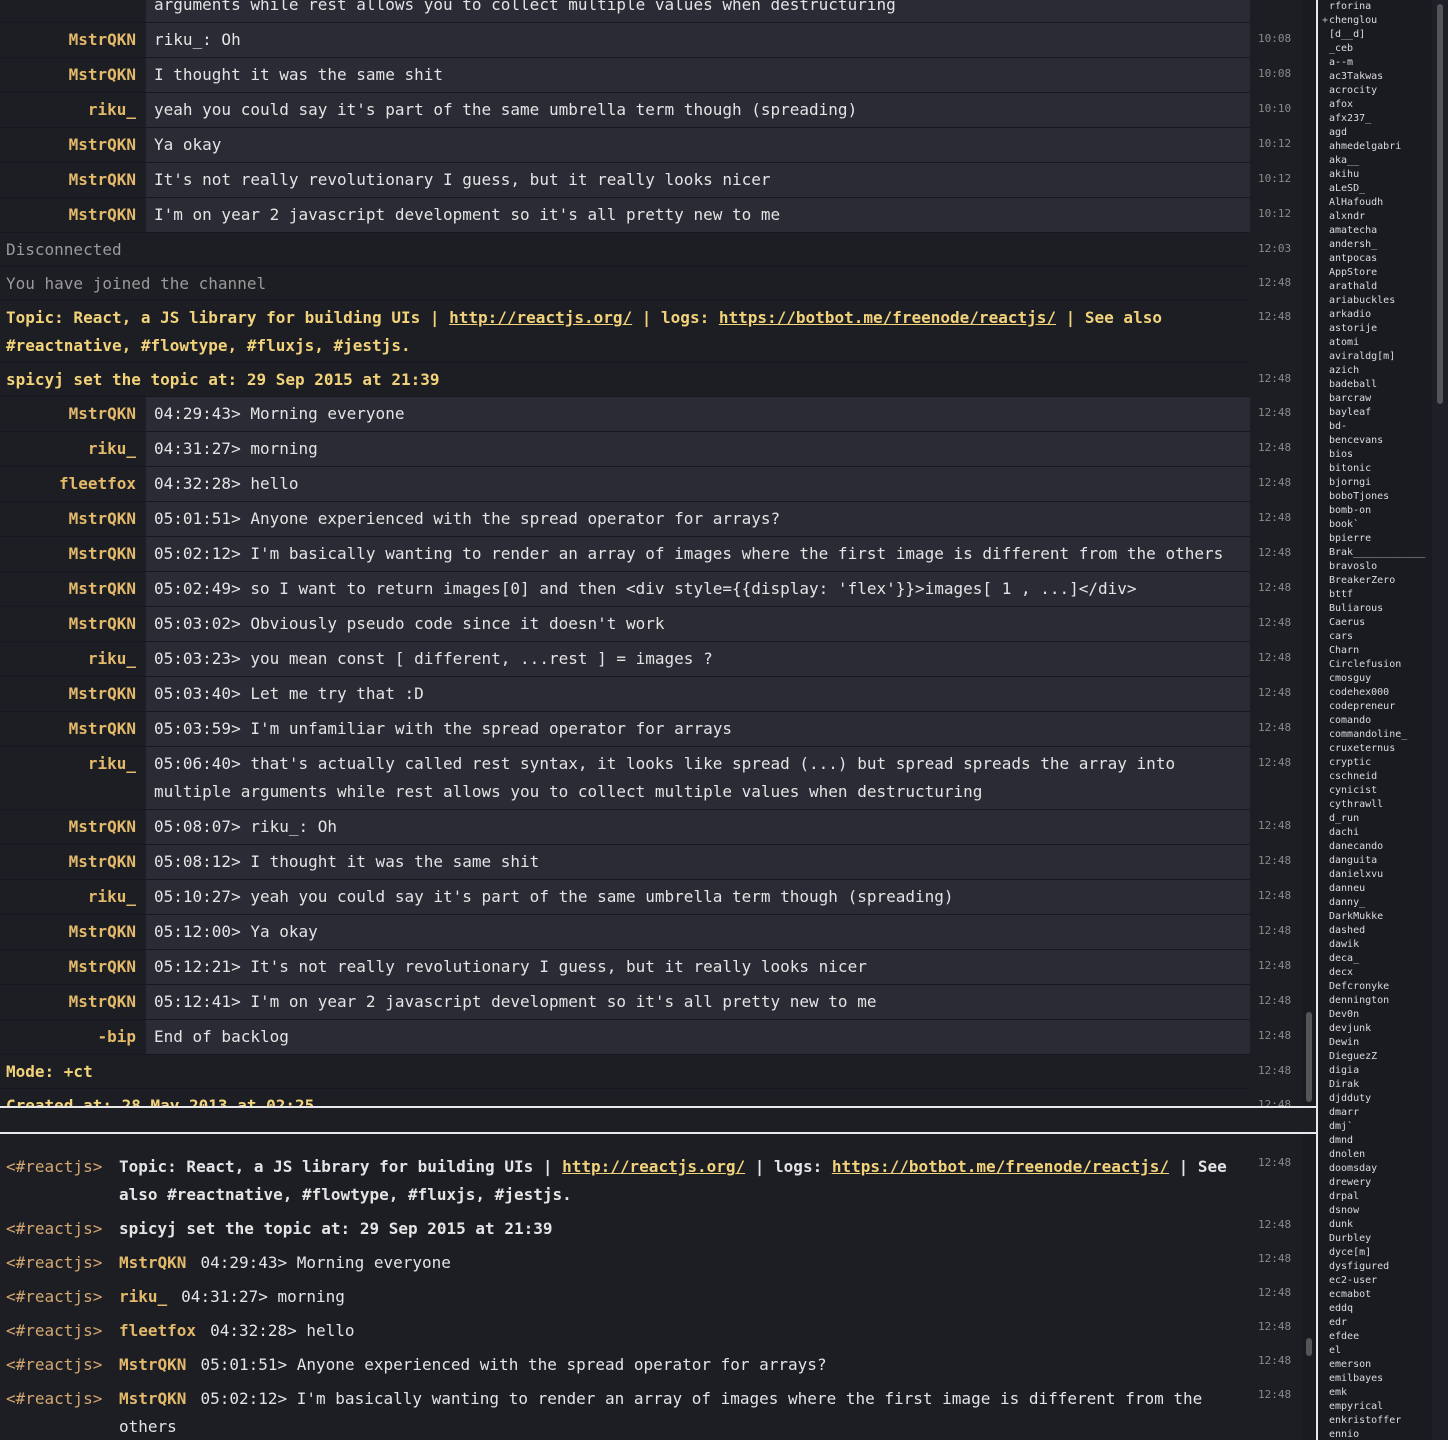  I want to click on user-list-item: Charn, so click(1375, 651).